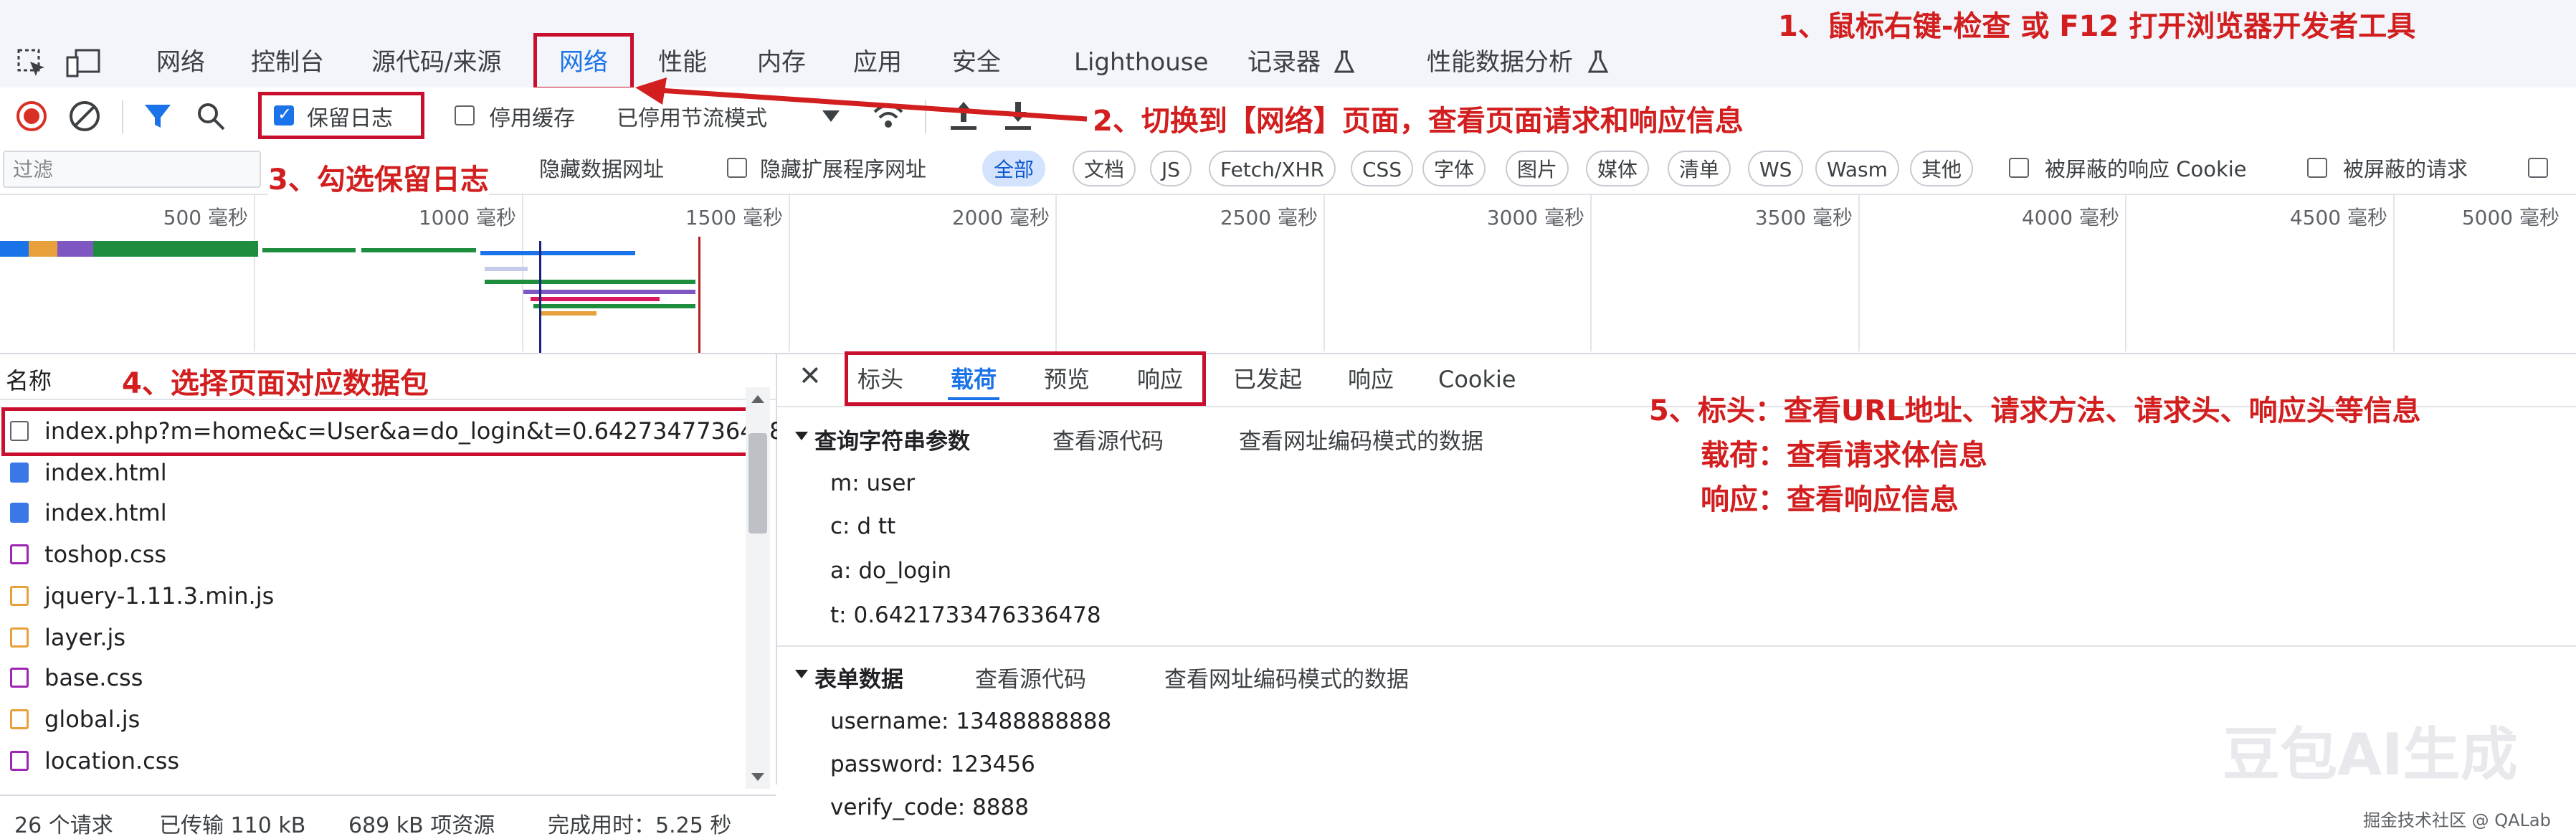 This screenshot has width=2576, height=839. I want to click on detail-tab-initiator: 已发起, so click(1267, 379).